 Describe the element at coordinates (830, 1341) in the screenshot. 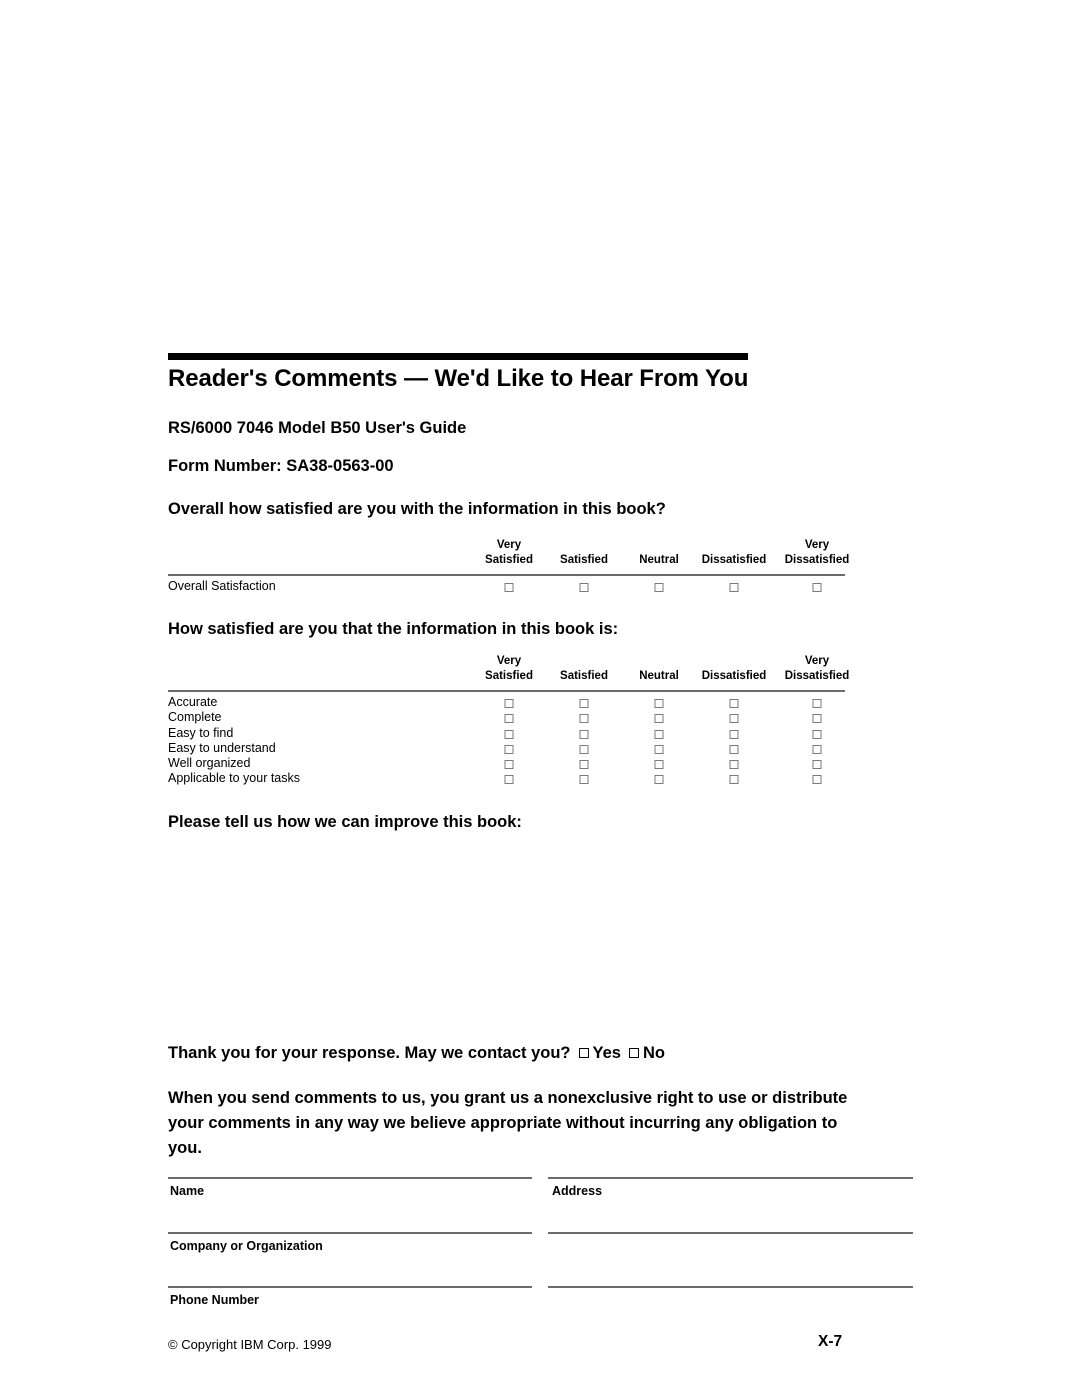

I see `page-number: X-7` at that location.